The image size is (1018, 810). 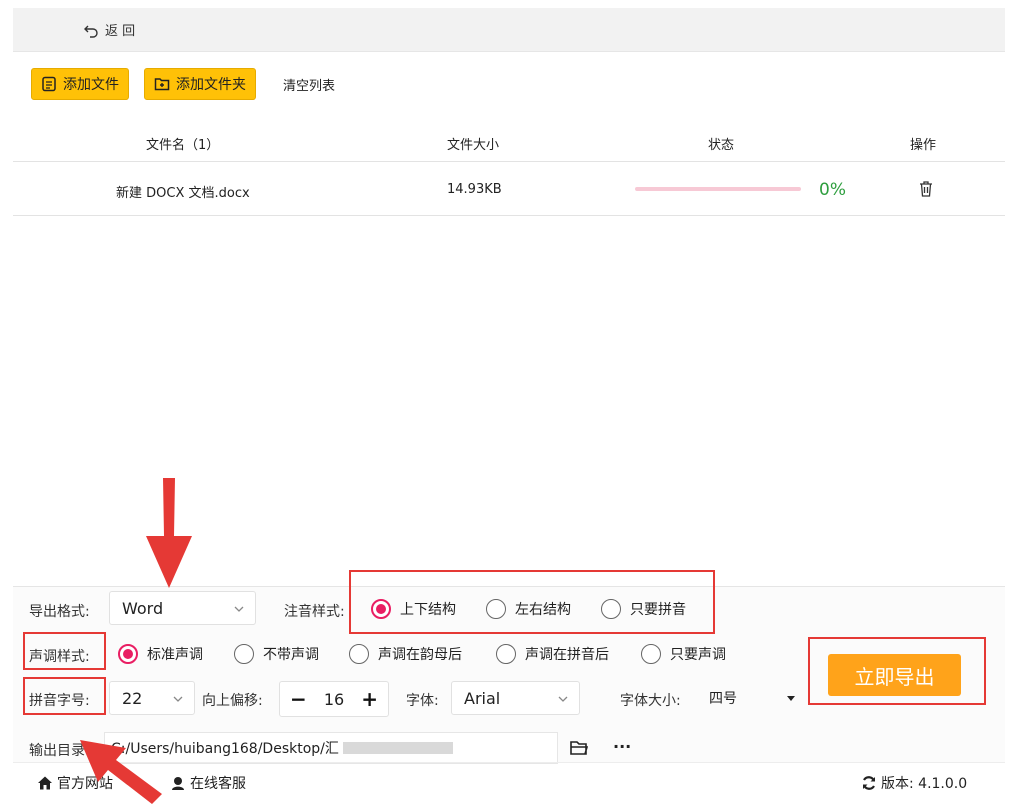 I want to click on add-file-button: 添加文件, so click(x=80, y=84).